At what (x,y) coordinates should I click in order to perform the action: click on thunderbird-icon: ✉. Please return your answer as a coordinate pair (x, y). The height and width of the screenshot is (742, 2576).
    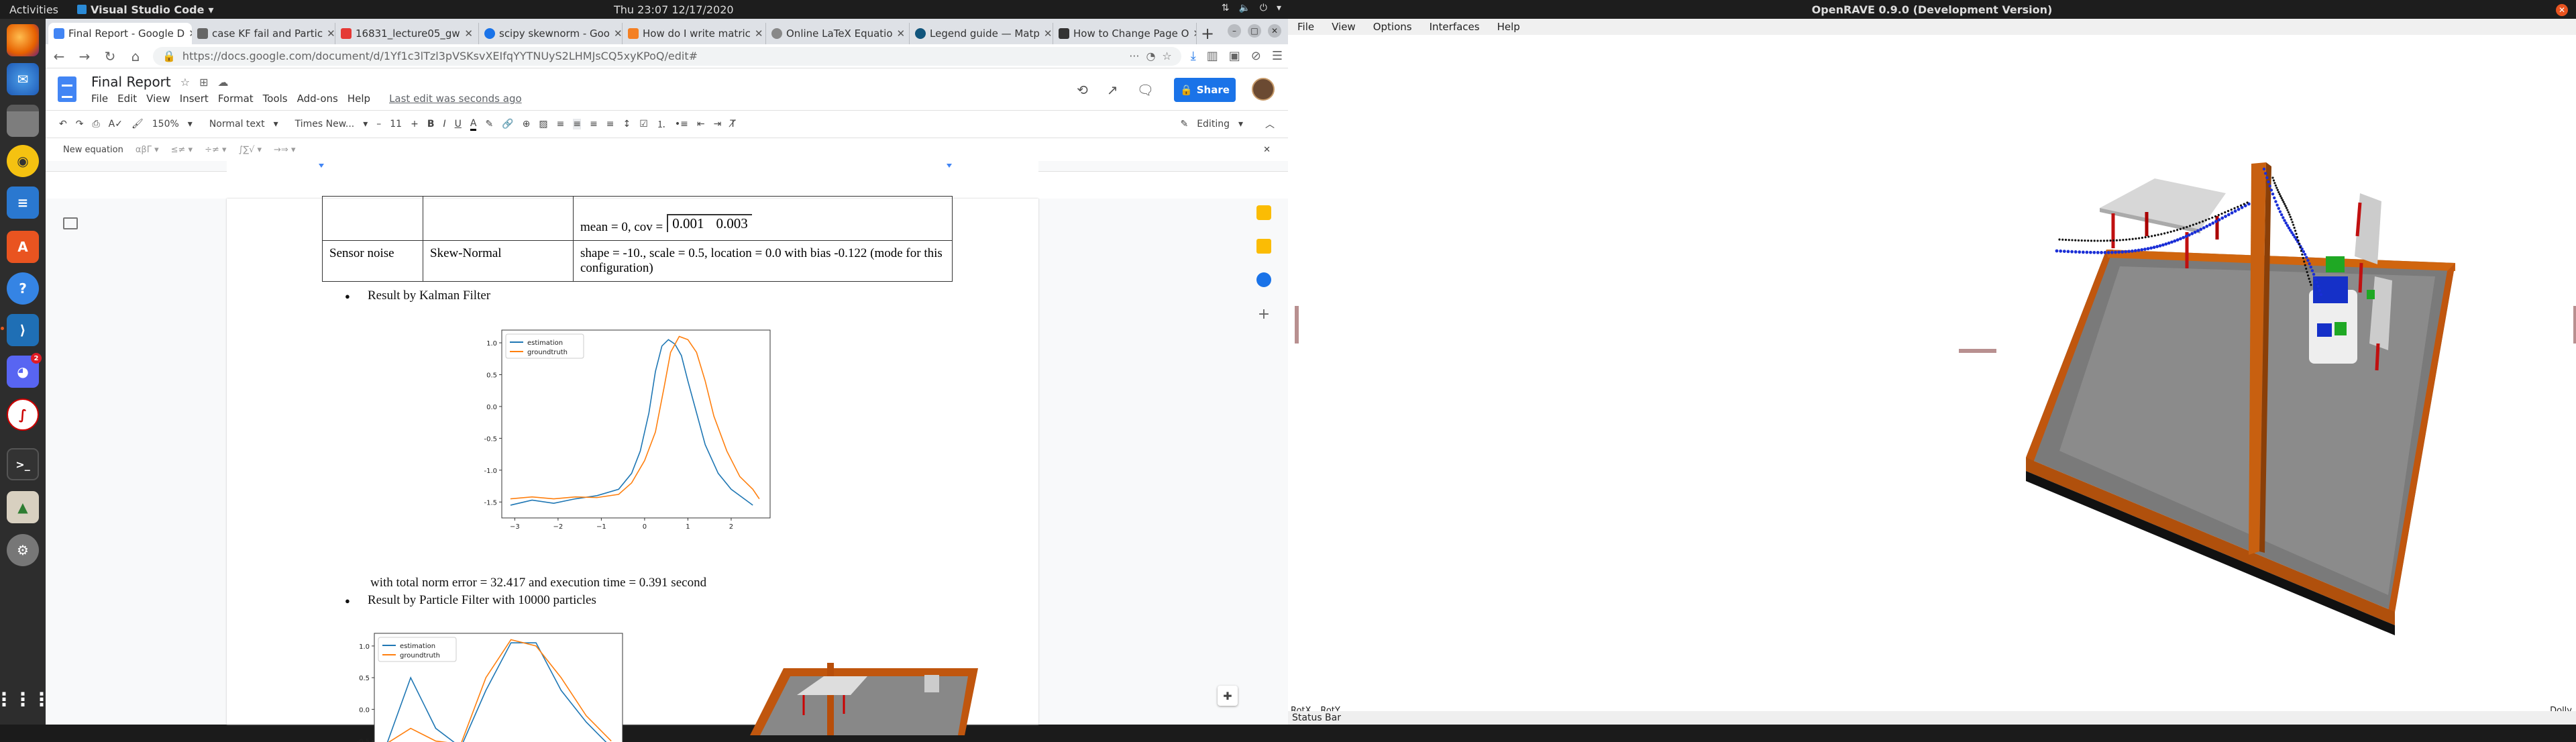
    Looking at the image, I should click on (23, 79).